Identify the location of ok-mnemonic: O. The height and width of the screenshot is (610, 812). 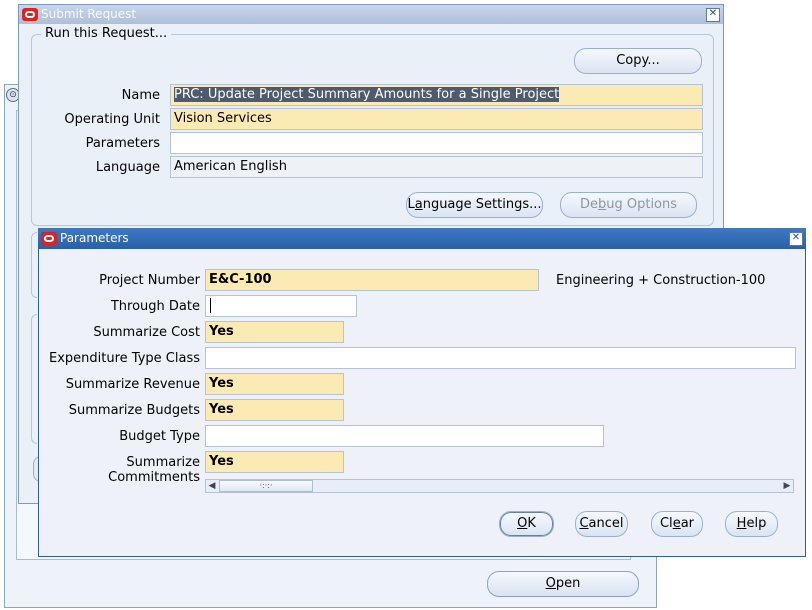
(522, 523).